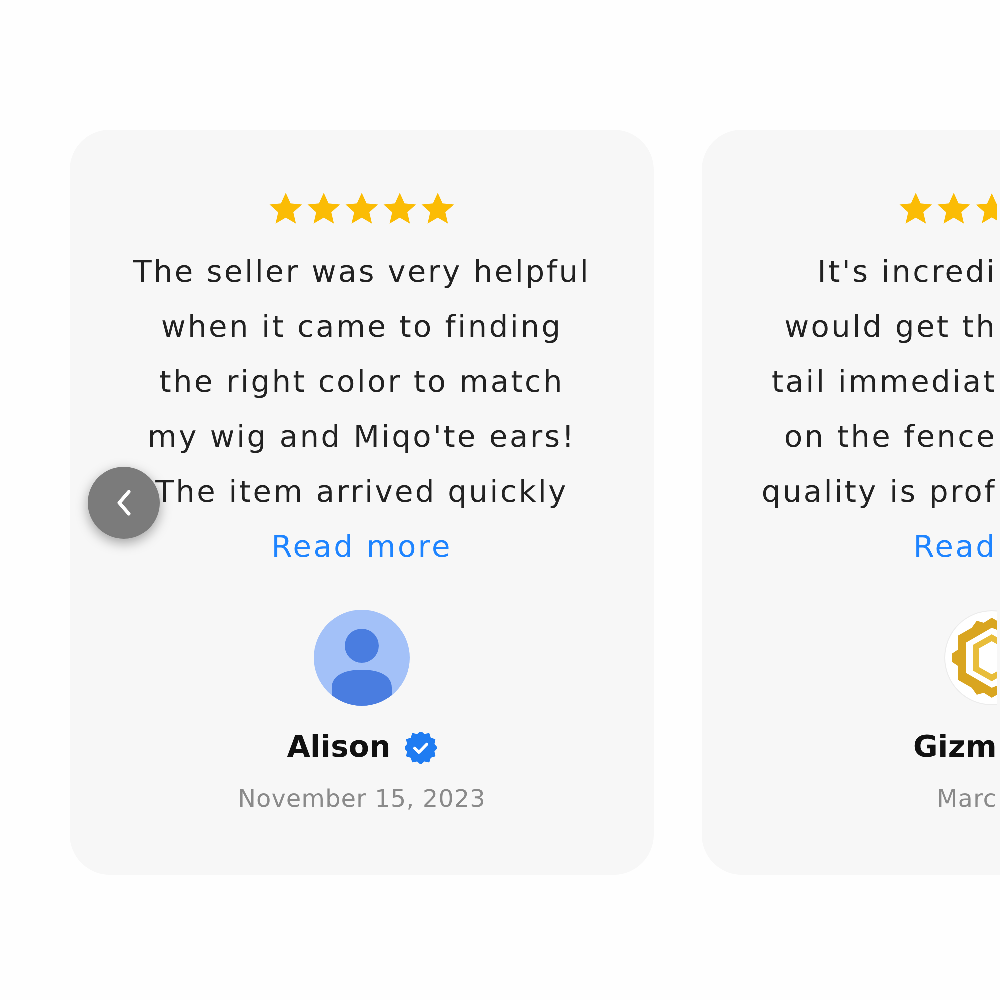 Image resolution: width=1000 pixels, height=1000 pixels. What do you see at coordinates (970, 658) in the screenshot?
I see `gear-logo-icon` at bounding box center [970, 658].